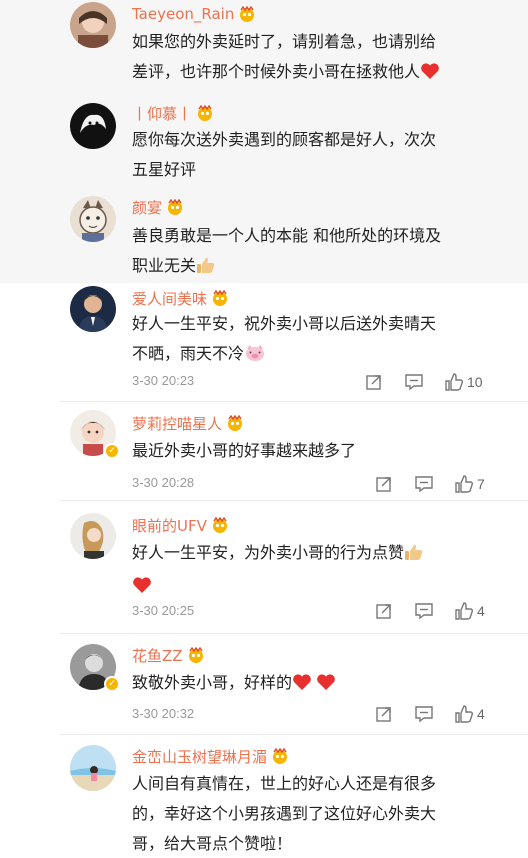 The width and height of the screenshot is (528, 858). Describe the element at coordinates (475, 382) in the screenshot. I see `like-count: 10` at that location.